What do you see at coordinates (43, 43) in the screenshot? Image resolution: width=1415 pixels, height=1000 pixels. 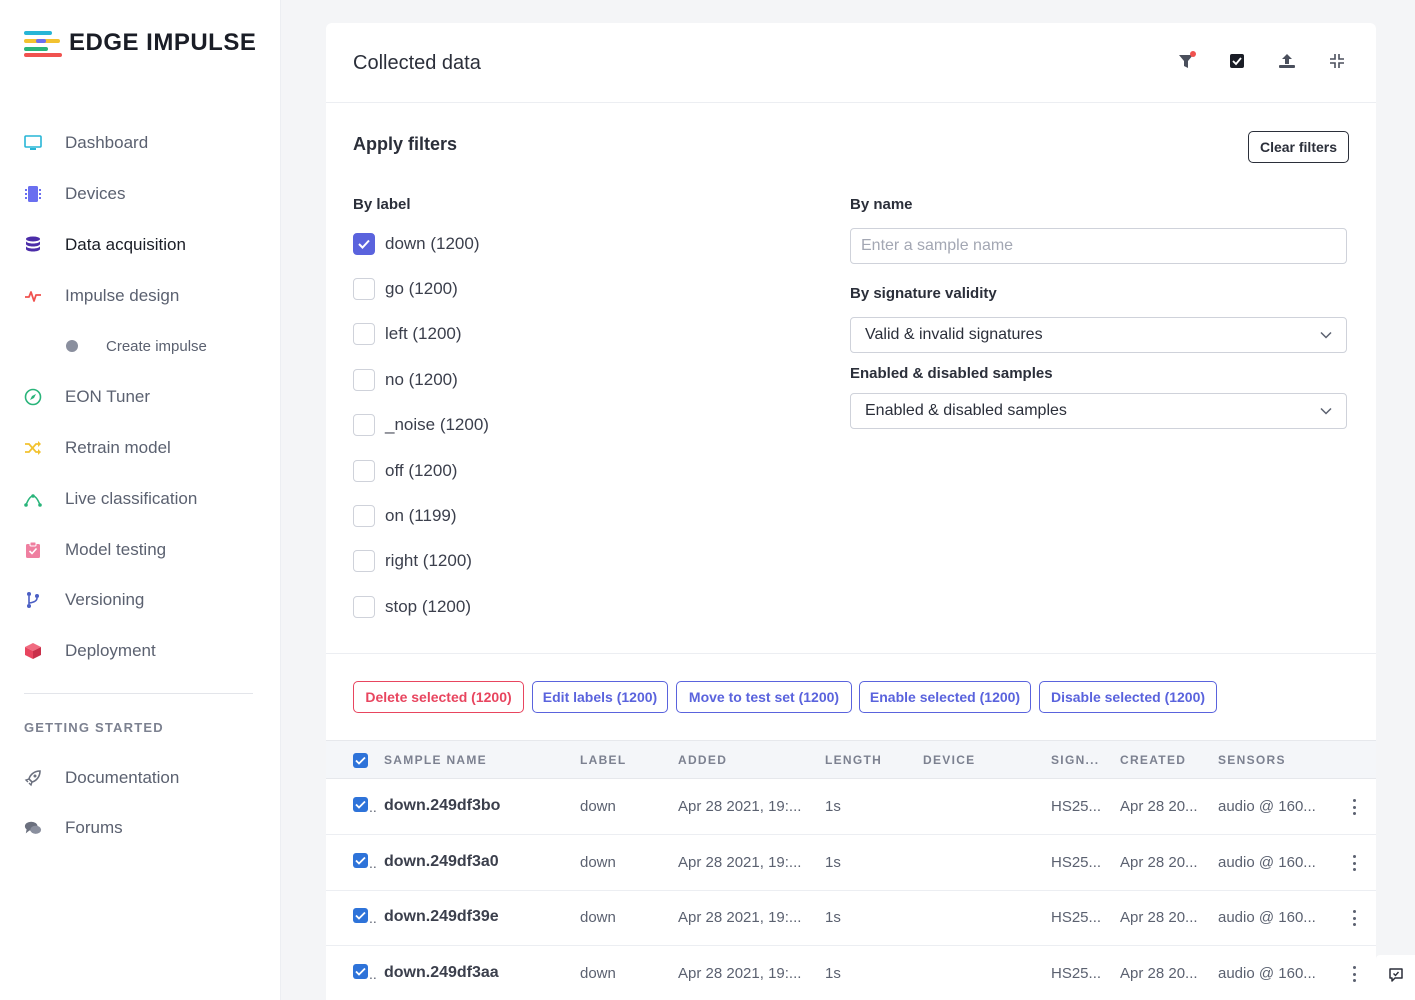 I see `logo-mark` at bounding box center [43, 43].